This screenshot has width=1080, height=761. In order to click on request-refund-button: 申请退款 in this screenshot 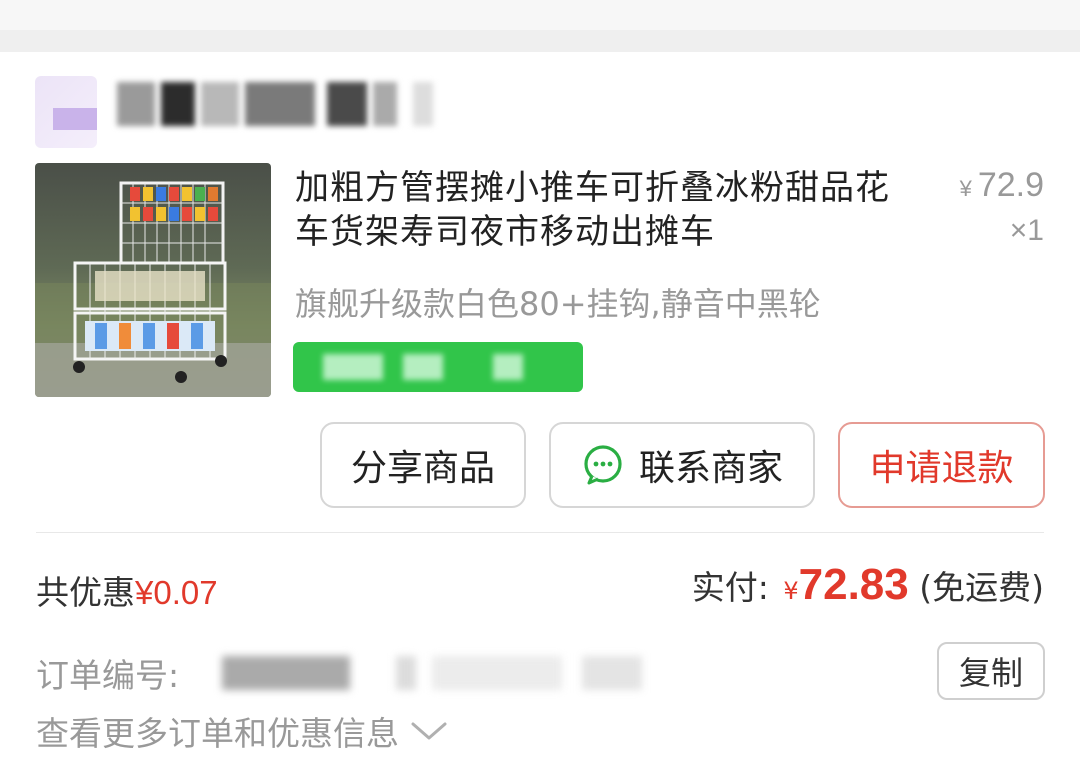, I will do `click(941, 465)`.